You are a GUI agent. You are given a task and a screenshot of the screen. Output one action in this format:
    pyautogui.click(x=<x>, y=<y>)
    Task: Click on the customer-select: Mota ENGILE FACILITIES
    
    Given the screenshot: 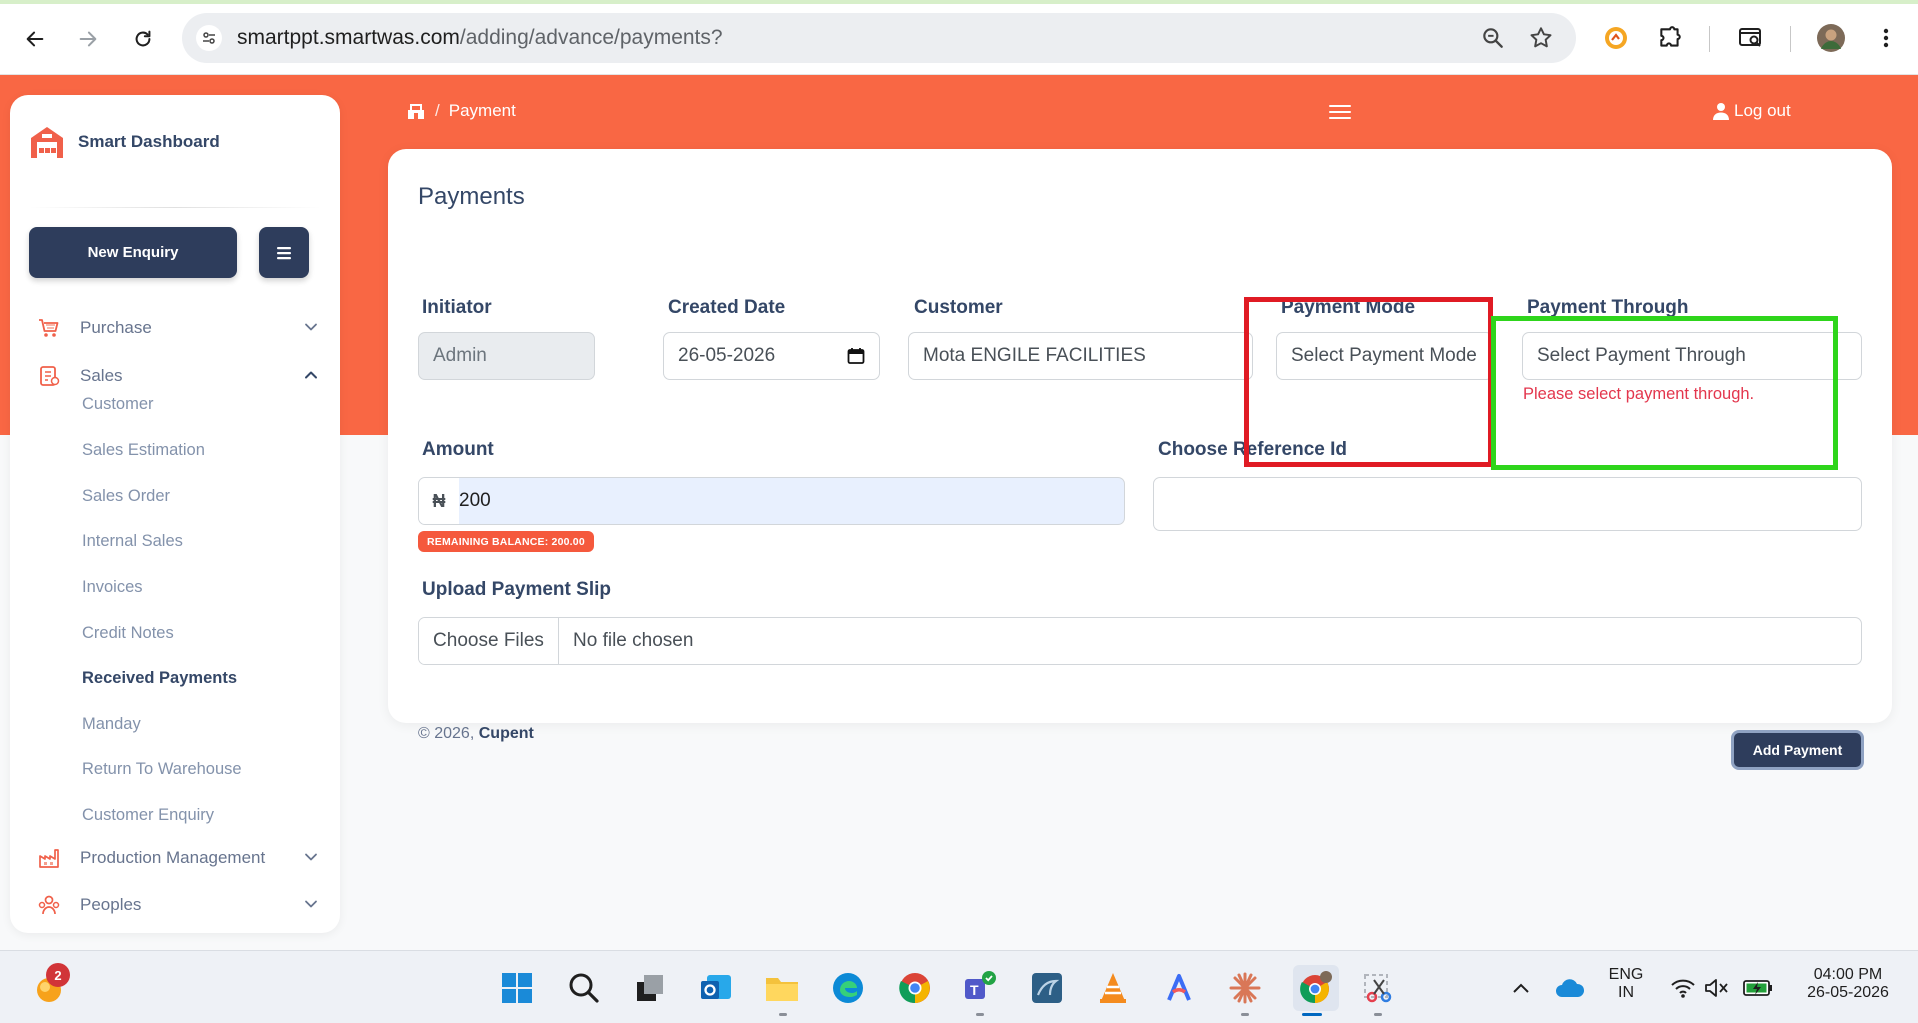 What is the action you would take?
    pyautogui.click(x=1080, y=356)
    